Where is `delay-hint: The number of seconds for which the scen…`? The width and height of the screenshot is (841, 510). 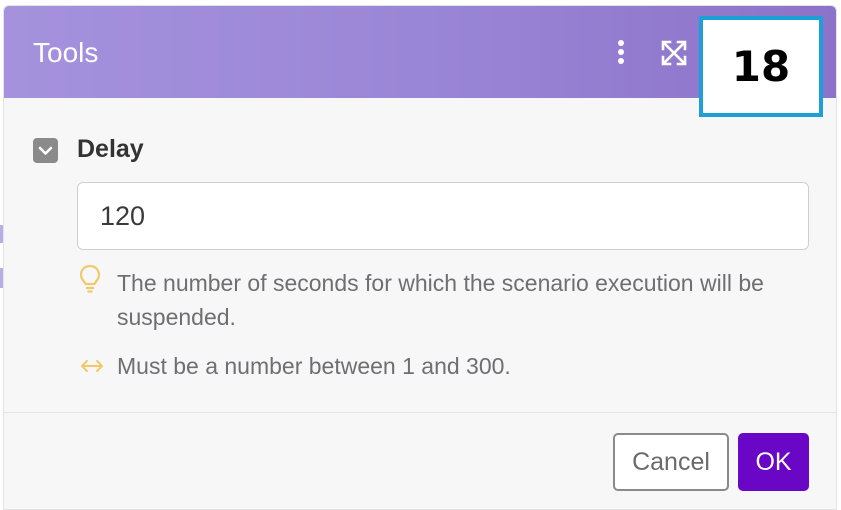 delay-hint: The number of seconds for which the scen… is located at coordinates (440, 300).